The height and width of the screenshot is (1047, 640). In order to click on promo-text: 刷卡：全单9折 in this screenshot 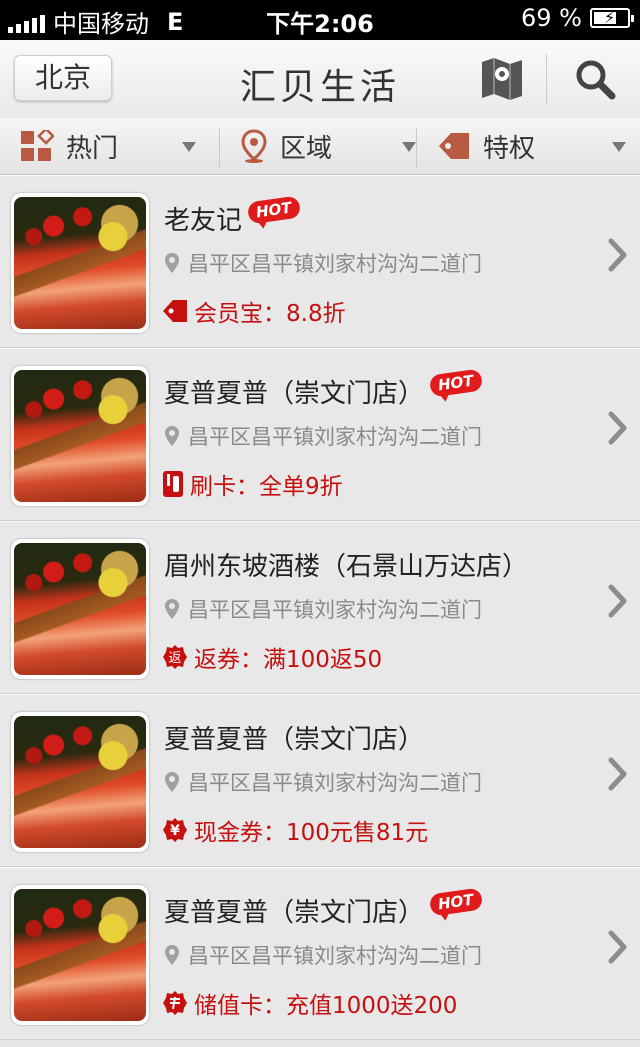, I will do `click(266, 487)`.